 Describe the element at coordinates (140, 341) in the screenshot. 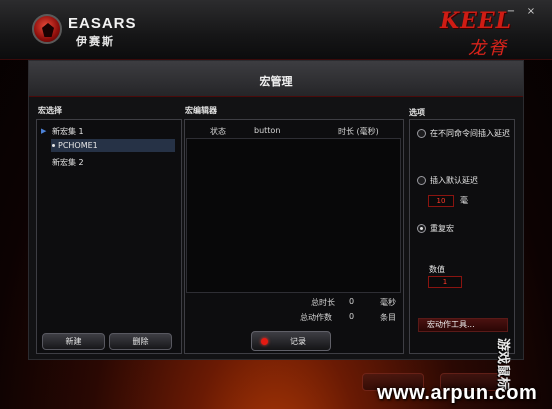

I see `delete-macro-button: 删除` at that location.